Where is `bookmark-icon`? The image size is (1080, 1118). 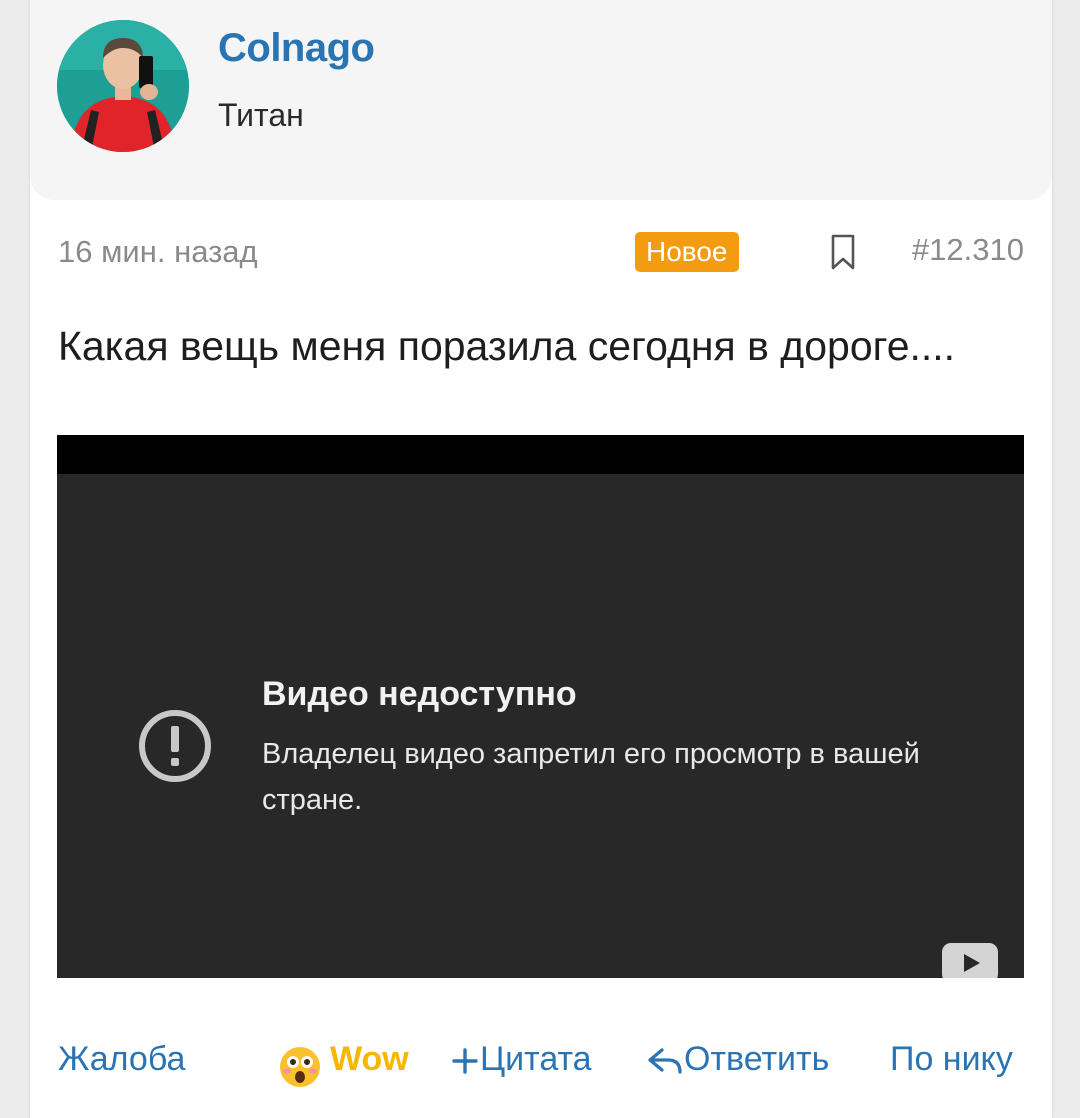 bookmark-icon is located at coordinates (843, 252).